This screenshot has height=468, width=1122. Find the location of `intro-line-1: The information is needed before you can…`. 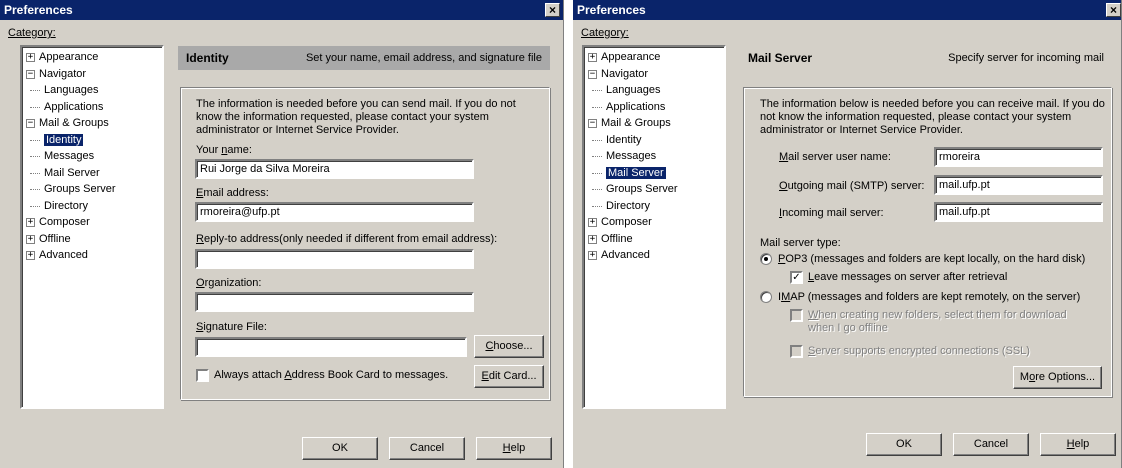

intro-line-1: The information is needed before you can… is located at coordinates (356, 104).